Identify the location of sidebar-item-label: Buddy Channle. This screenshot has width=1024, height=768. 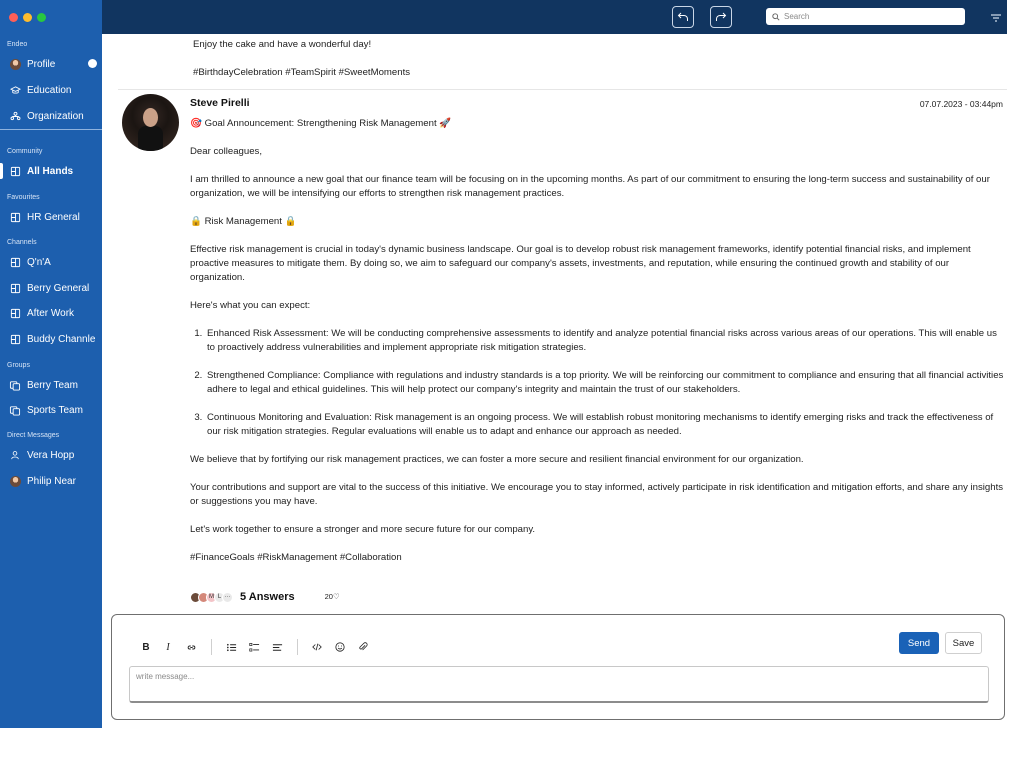
(61, 339).